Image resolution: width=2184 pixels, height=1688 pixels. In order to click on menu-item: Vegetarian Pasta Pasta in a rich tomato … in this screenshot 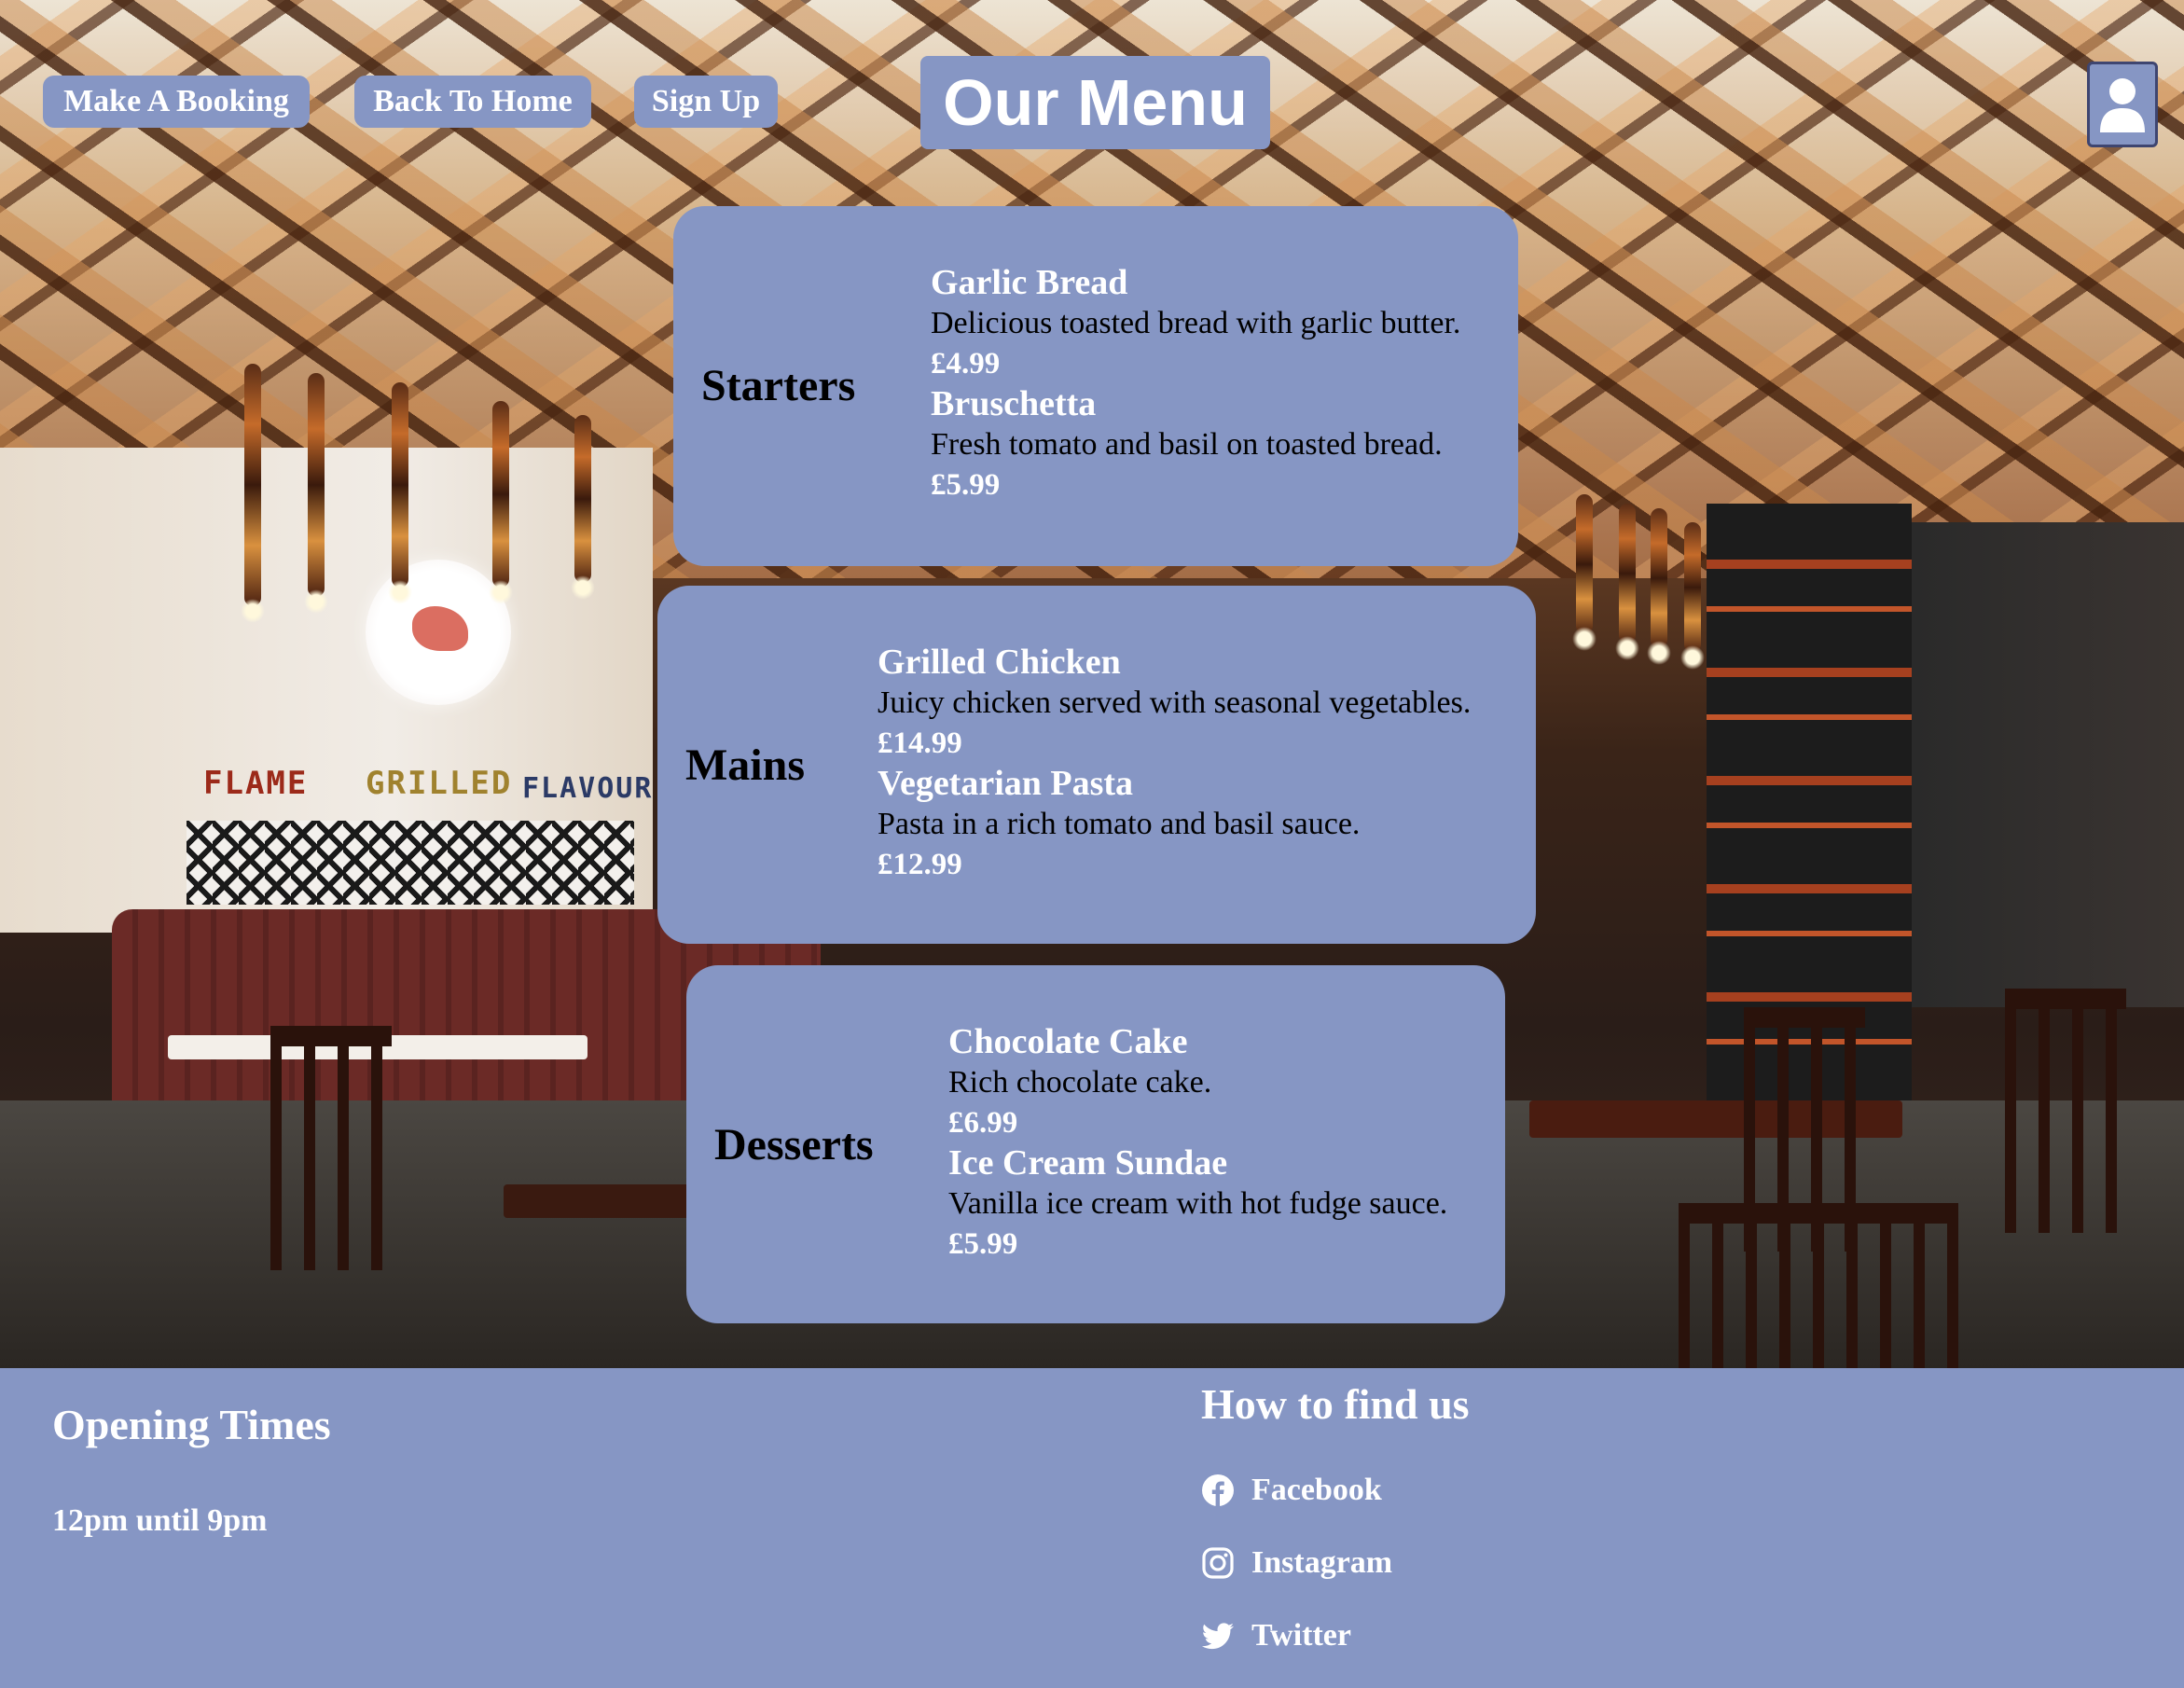, I will do `click(1174, 823)`.